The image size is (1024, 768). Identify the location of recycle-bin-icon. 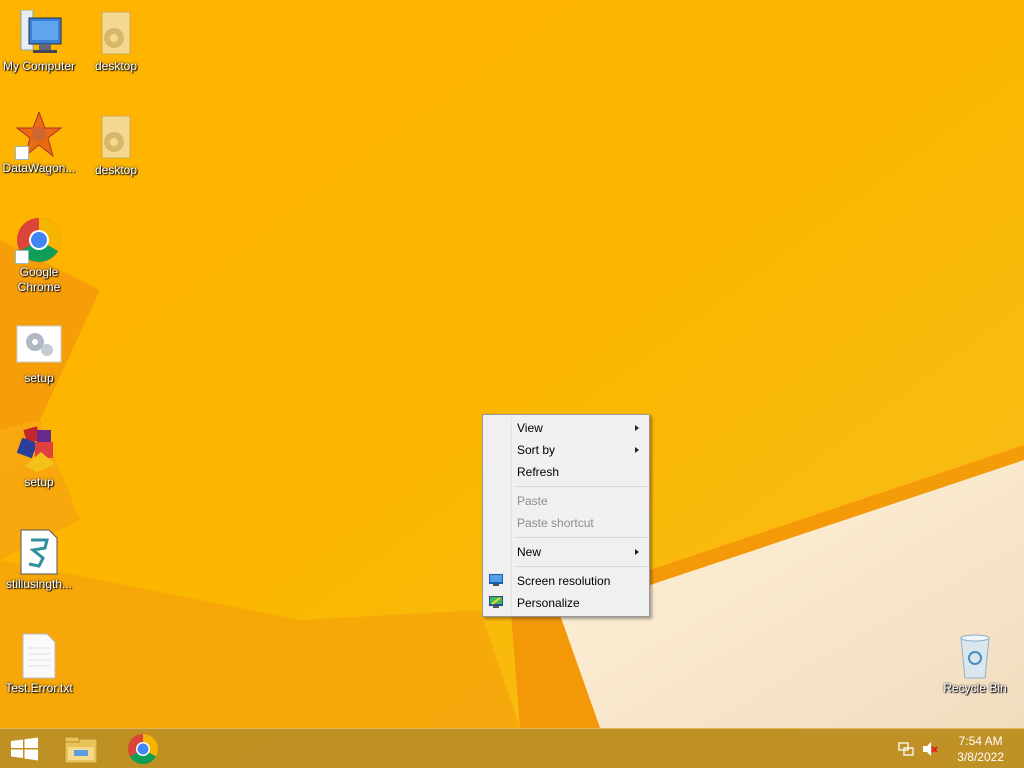
(975, 656).